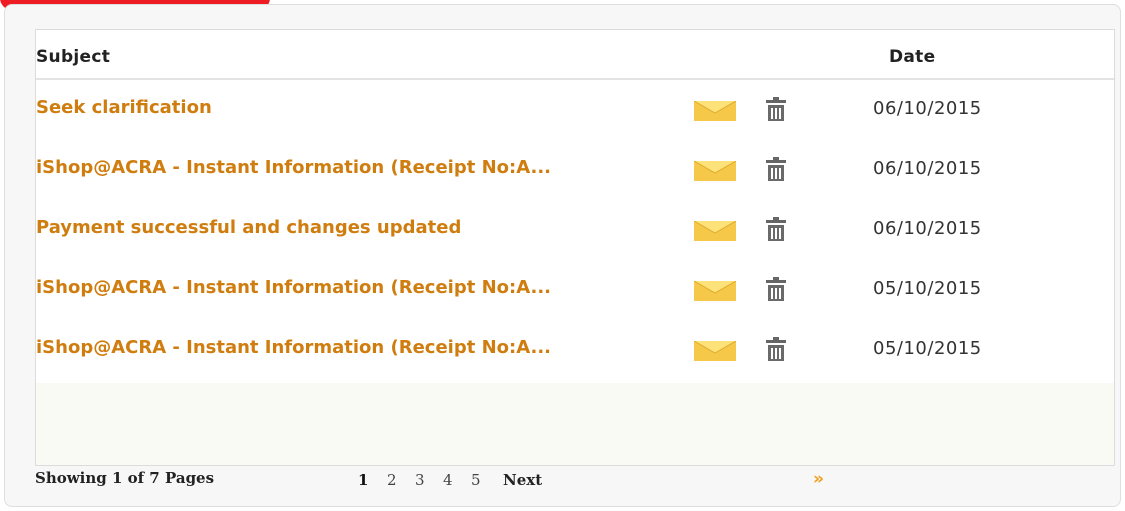 This screenshot has width=1125, height=511. I want to click on page-link-1: 1, so click(363, 480).